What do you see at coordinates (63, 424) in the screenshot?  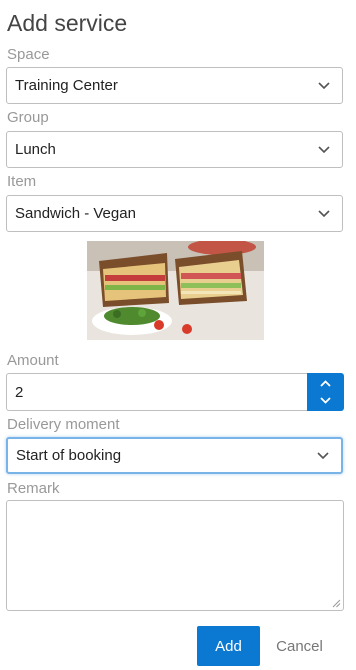 I see `delivery-label: Delivery moment` at bounding box center [63, 424].